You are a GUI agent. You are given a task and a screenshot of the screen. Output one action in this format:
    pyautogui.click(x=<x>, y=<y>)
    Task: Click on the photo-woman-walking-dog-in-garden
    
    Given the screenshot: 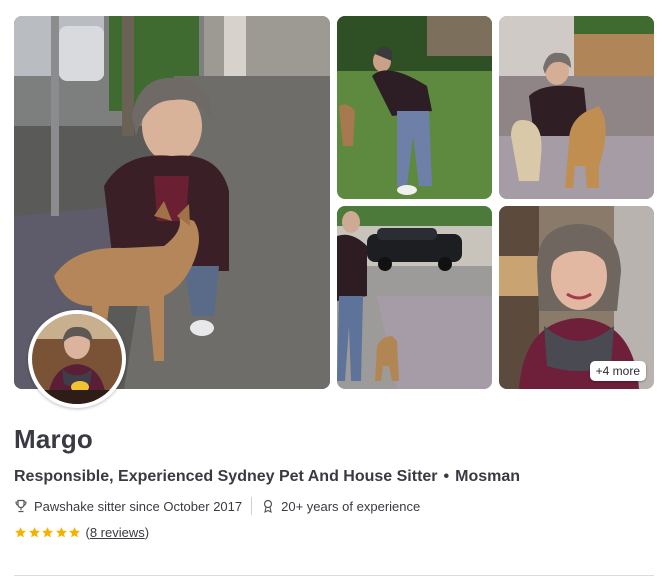 What is the action you would take?
    pyautogui.click(x=414, y=107)
    